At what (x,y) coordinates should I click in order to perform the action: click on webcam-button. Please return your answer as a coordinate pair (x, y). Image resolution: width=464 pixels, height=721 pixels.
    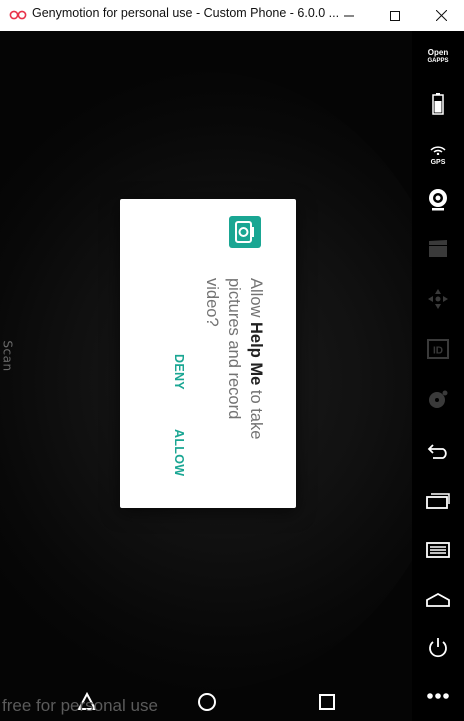
    Looking at the image, I should click on (438, 200).